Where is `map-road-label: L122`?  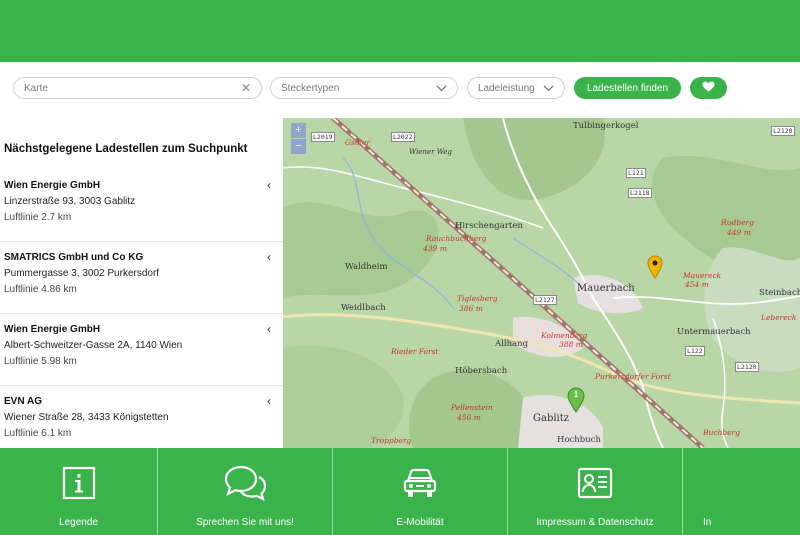
map-road-label: L122 is located at coordinates (695, 351).